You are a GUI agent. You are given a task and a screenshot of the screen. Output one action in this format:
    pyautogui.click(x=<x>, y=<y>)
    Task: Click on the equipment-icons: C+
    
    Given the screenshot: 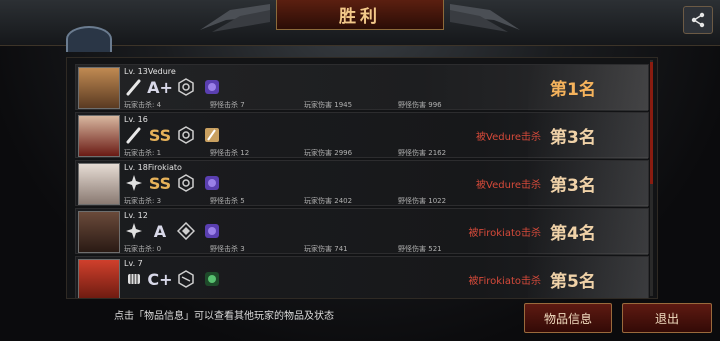 What is the action you would take?
    pyautogui.click(x=173, y=279)
    